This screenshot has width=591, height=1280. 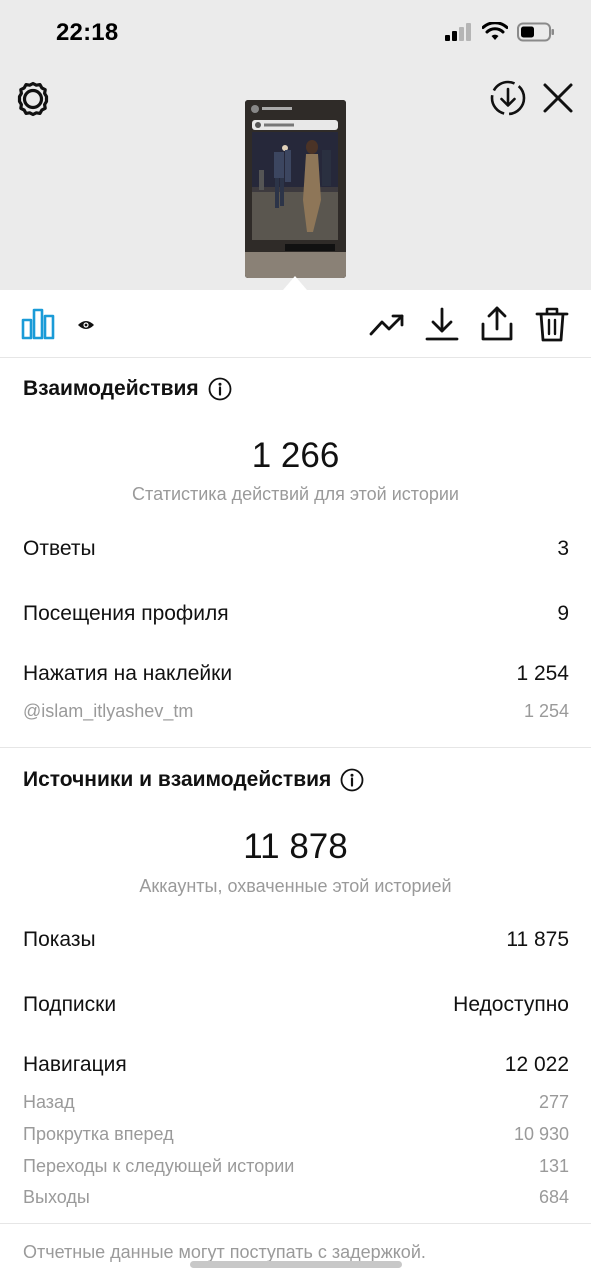 What do you see at coordinates (126, 613) in the screenshot?
I see `metric-label: Посещения профиля` at bounding box center [126, 613].